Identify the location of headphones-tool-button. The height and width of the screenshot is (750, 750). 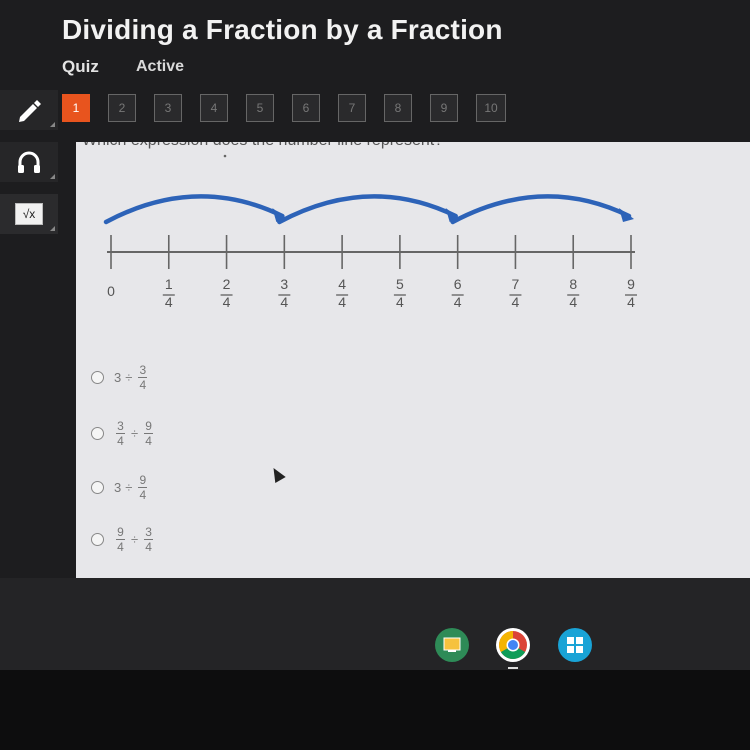
(29, 162).